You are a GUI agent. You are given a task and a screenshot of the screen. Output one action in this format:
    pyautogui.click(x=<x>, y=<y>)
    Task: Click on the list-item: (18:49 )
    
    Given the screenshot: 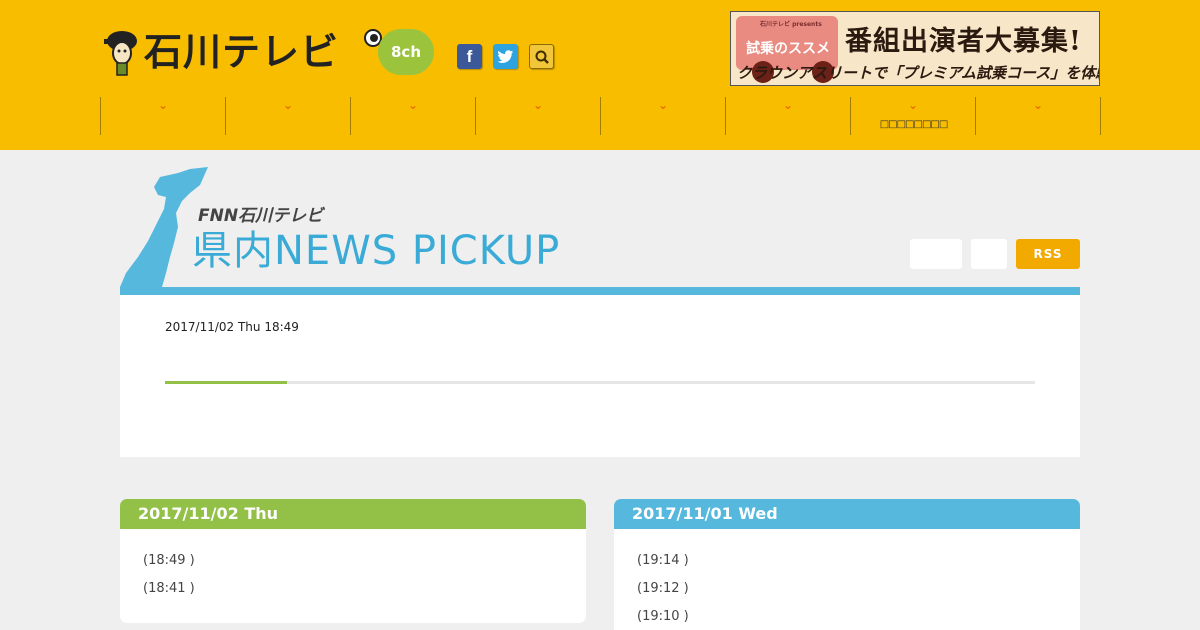 What is the action you would take?
    pyautogui.click(x=364, y=561)
    